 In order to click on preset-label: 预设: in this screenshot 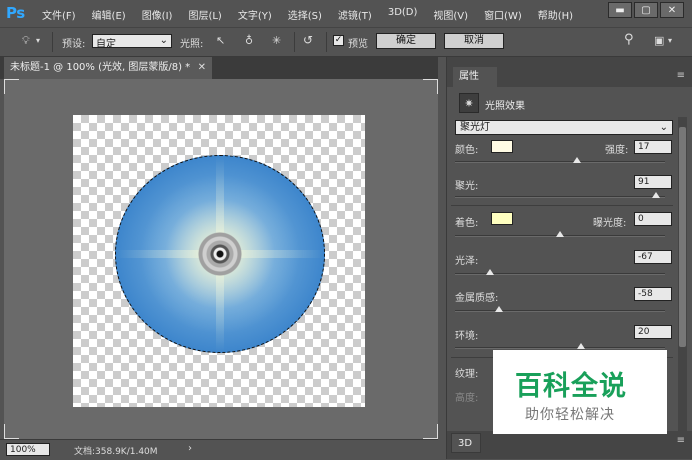, I will do `click(74, 44)`.